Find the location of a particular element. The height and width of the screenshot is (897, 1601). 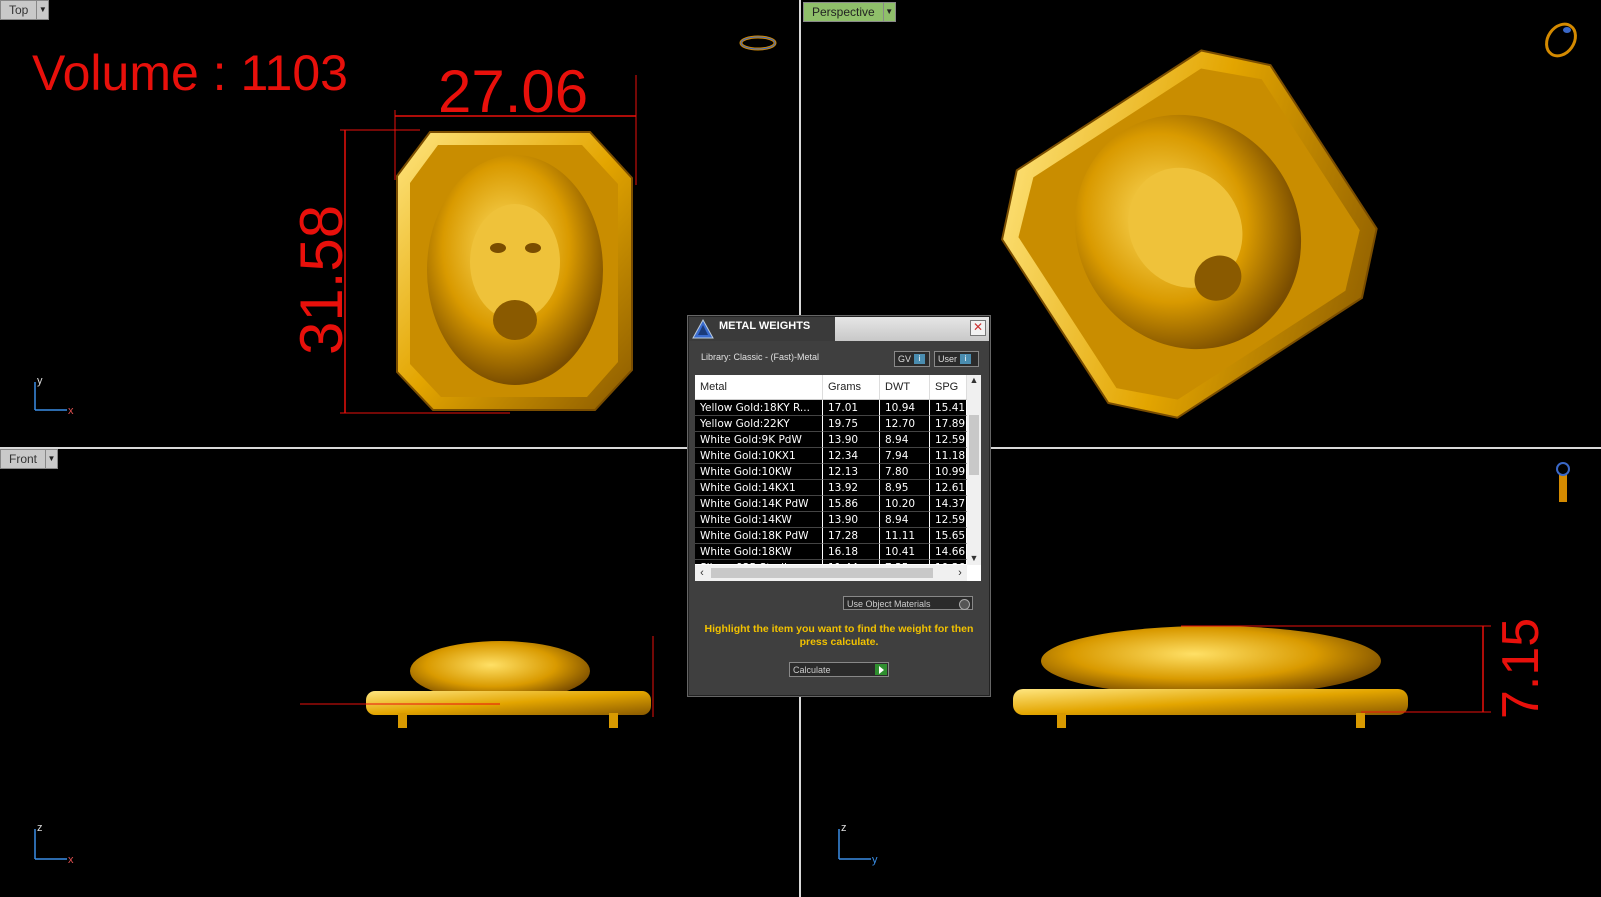

cell-metal: Silver:.925 Sterling is located at coordinates (759, 562).